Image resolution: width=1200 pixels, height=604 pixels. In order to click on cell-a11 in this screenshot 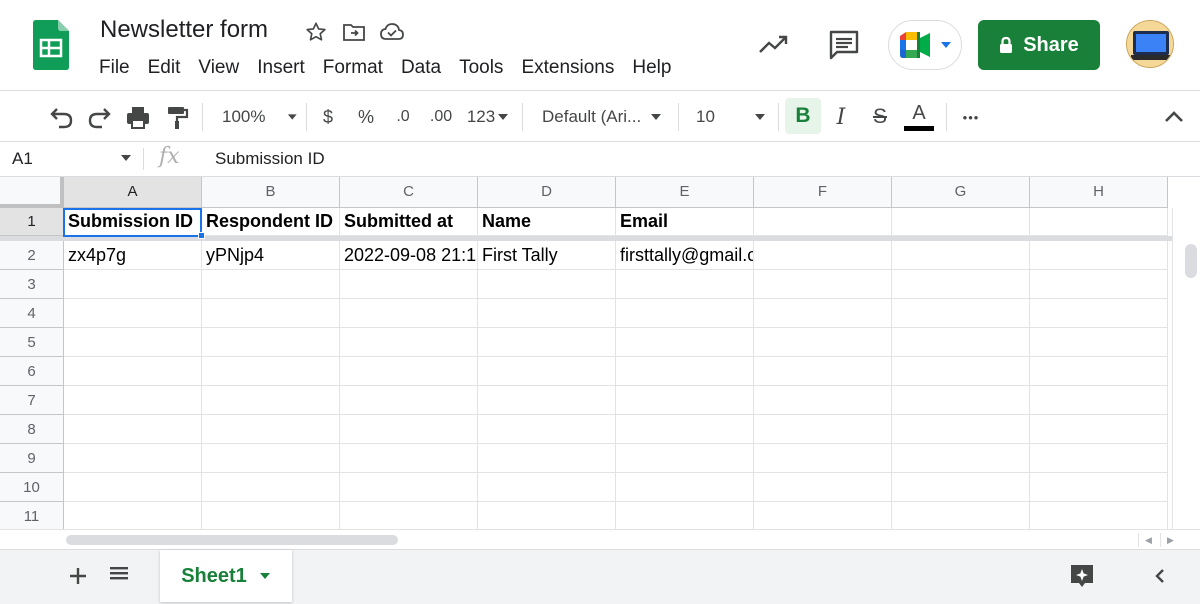, I will do `click(133, 516)`.